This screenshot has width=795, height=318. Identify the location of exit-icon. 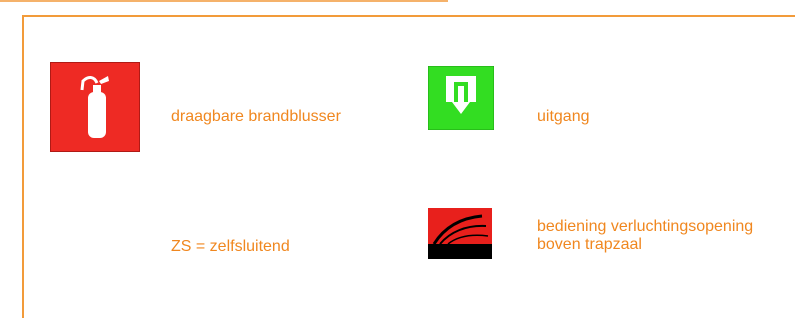
(461, 98).